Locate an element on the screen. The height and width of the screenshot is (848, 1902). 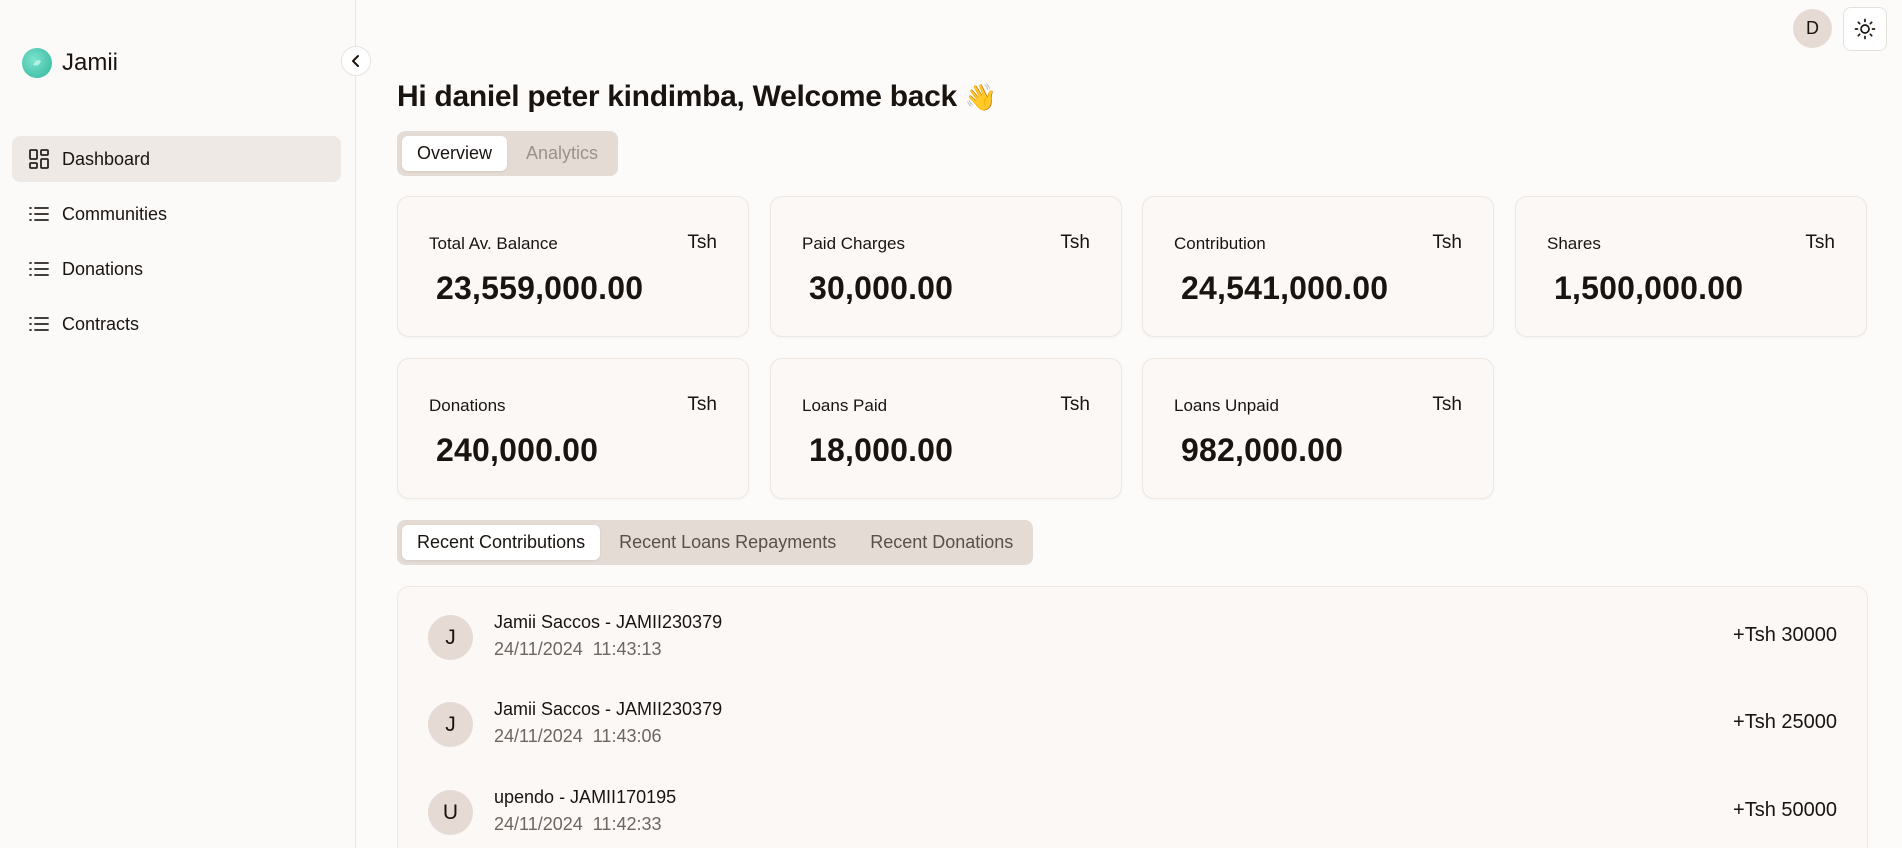
theme-toggle-button is located at coordinates (1865, 29).